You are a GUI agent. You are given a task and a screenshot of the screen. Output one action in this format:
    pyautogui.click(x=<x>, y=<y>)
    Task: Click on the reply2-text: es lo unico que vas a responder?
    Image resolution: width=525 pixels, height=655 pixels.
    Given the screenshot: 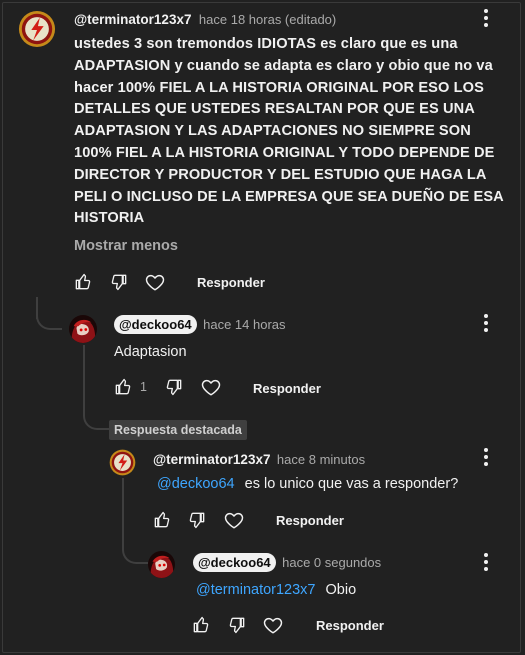 What is the action you would take?
    pyautogui.click(x=351, y=484)
    